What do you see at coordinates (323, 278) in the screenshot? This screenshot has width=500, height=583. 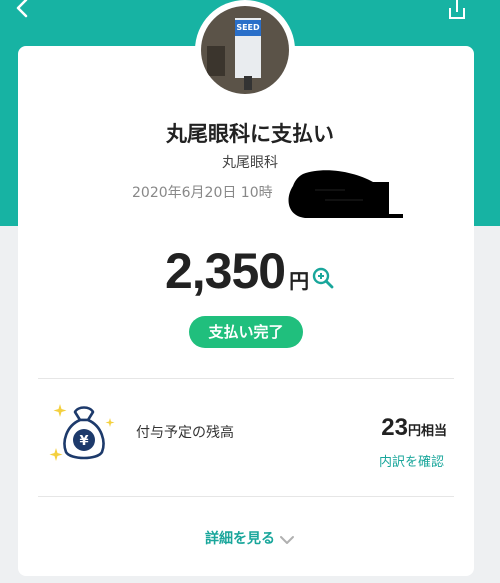 I see `zoom-in-icon` at bounding box center [323, 278].